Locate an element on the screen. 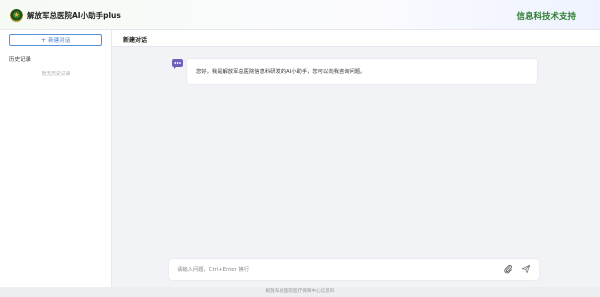  new-chat-button: + 新建对话 is located at coordinates (55, 40).